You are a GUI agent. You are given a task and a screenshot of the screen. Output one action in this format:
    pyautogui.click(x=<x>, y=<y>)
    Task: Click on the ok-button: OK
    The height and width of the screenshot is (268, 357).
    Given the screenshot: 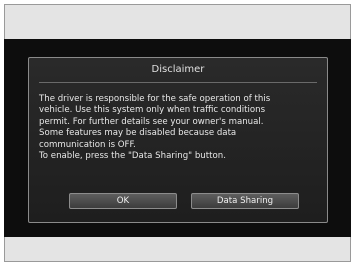 What is the action you would take?
    pyautogui.click(x=123, y=201)
    